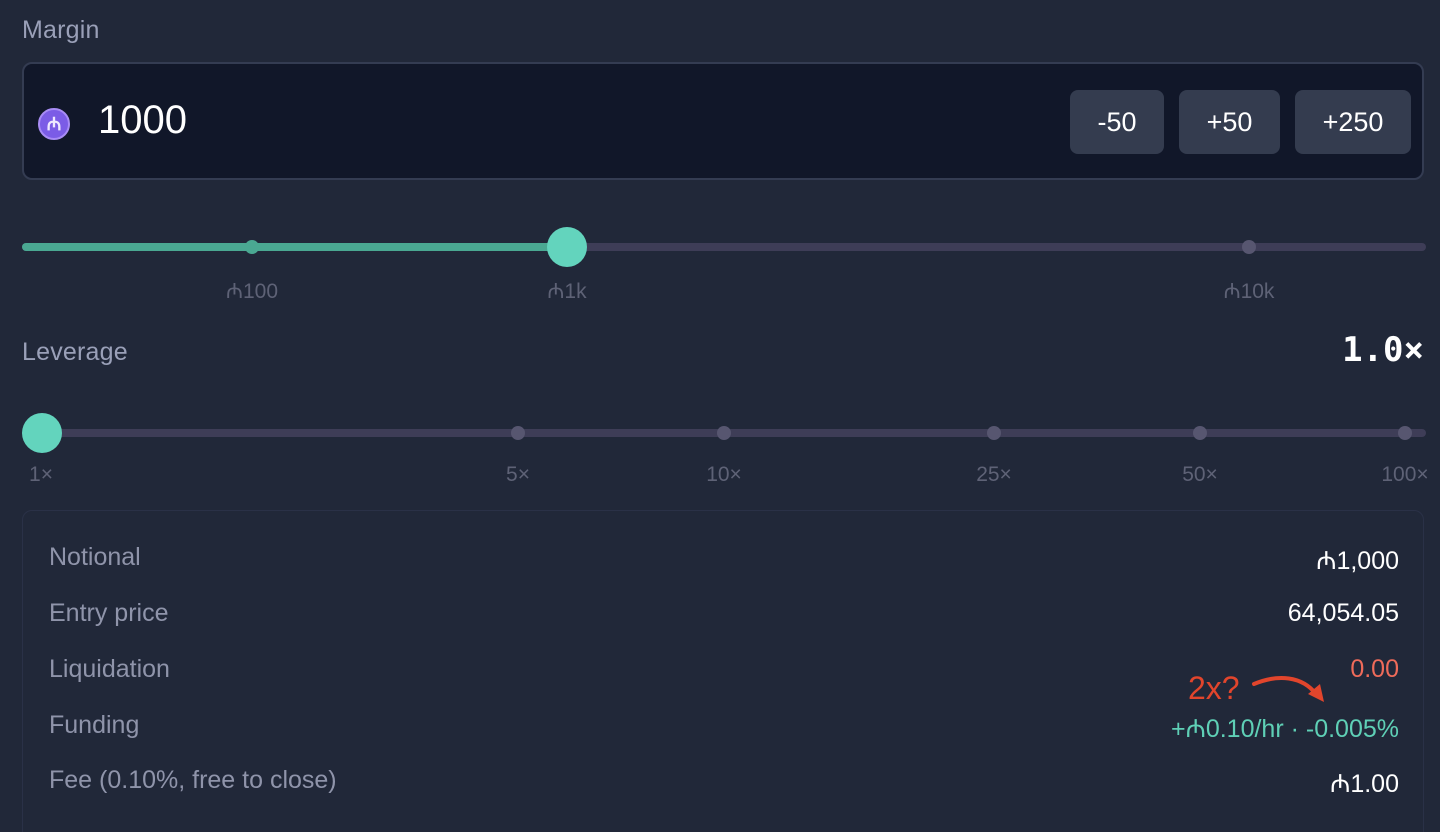  I want to click on fee-row: Fee (0.10%, free to close) ₼1.00, so click(724, 786).